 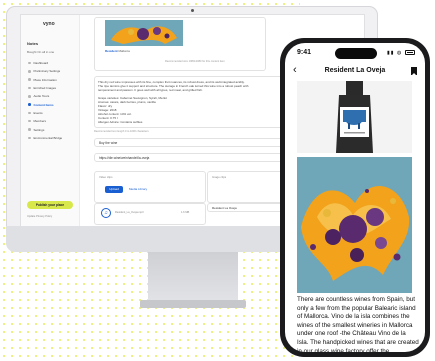 What do you see at coordinates (29, 113) in the screenshot?
I see `calendar-icon` at bounding box center [29, 113].